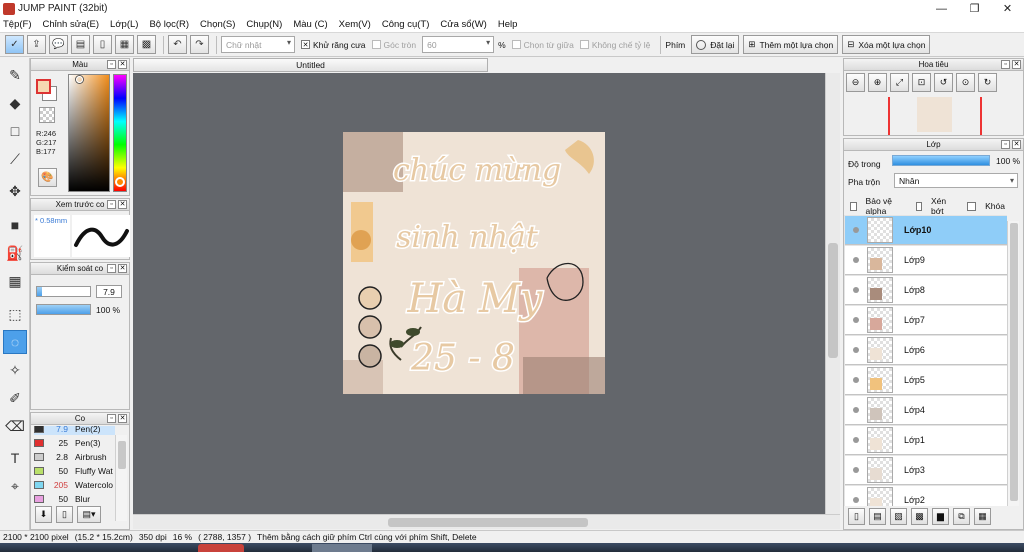 This screenshot has width=1024, height=552. What do you see at coordinates (47, 177) in the screenshot?
I see `palette-icon: 🎨` at bounding box center [47, 177].